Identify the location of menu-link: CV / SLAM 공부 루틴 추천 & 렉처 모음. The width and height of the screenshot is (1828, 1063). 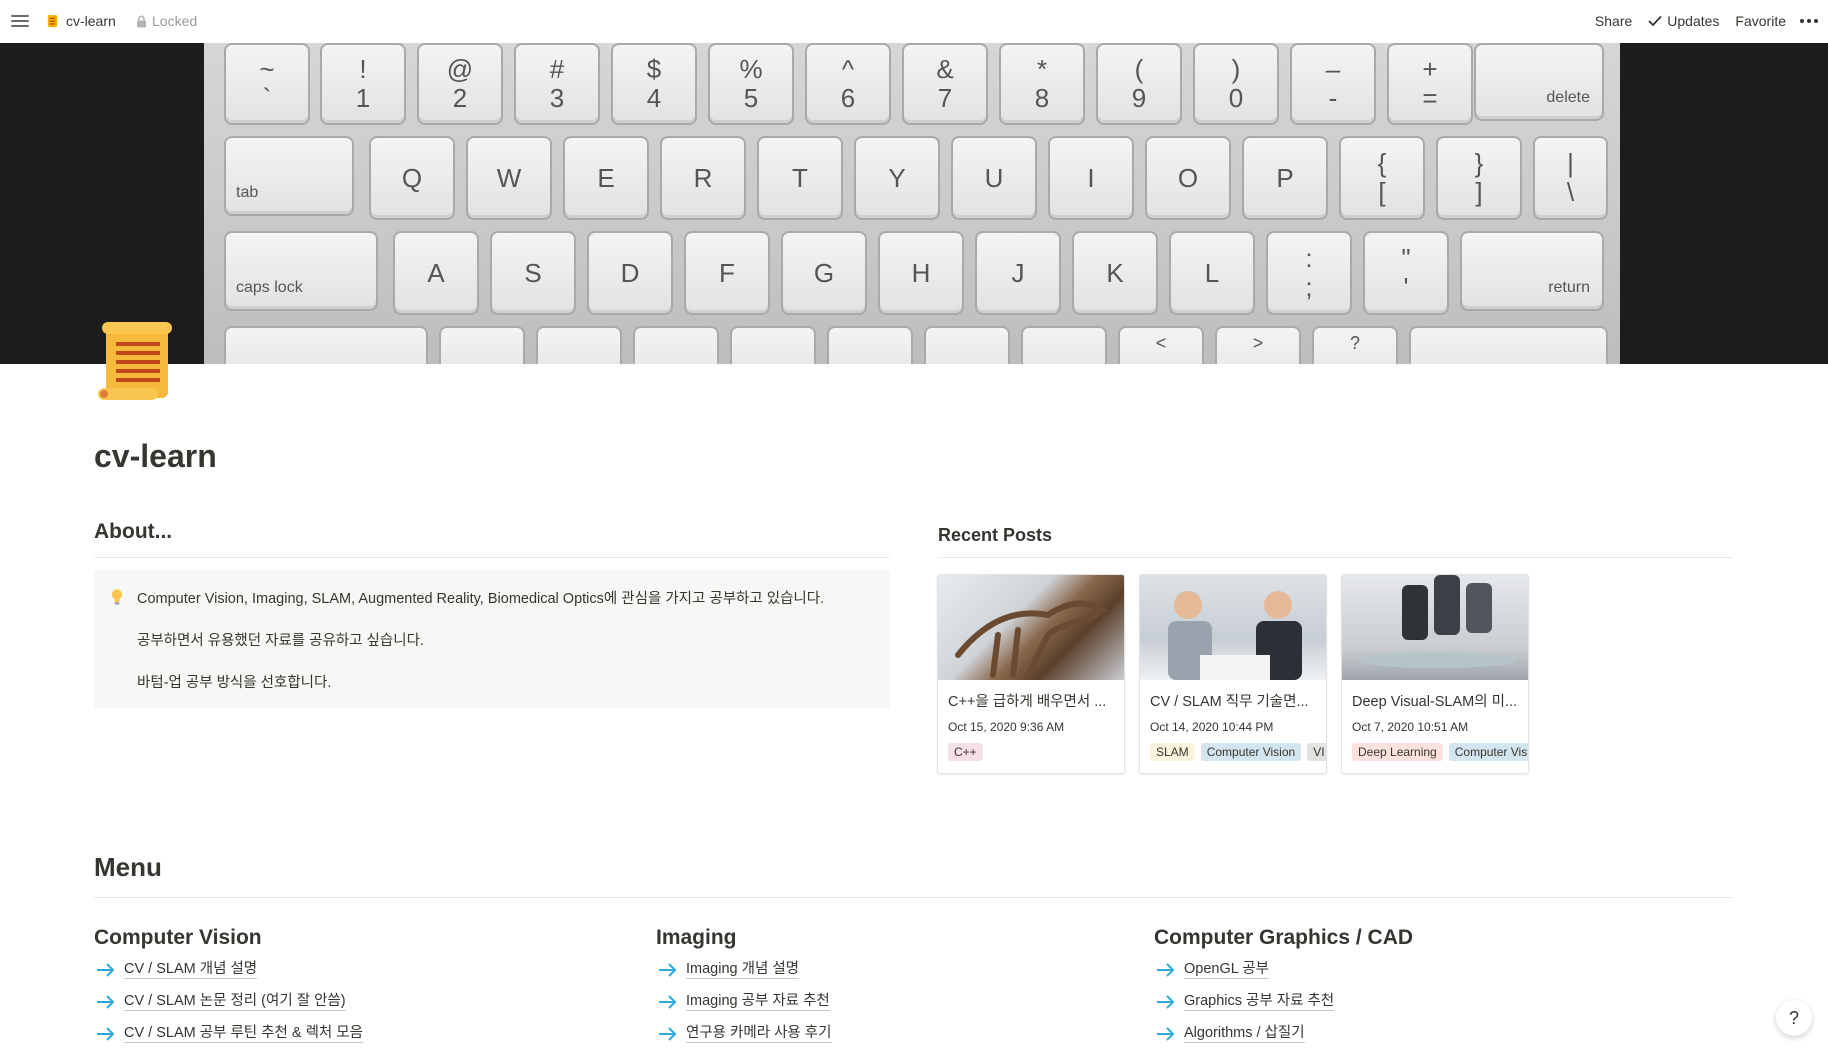
(229, 1033).